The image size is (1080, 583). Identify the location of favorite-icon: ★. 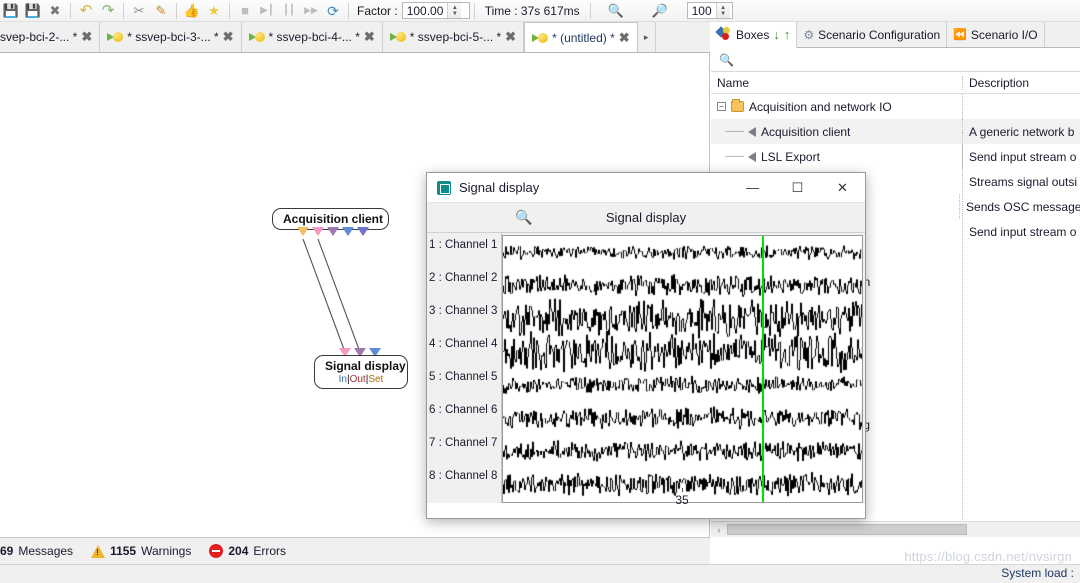
(214, 11).